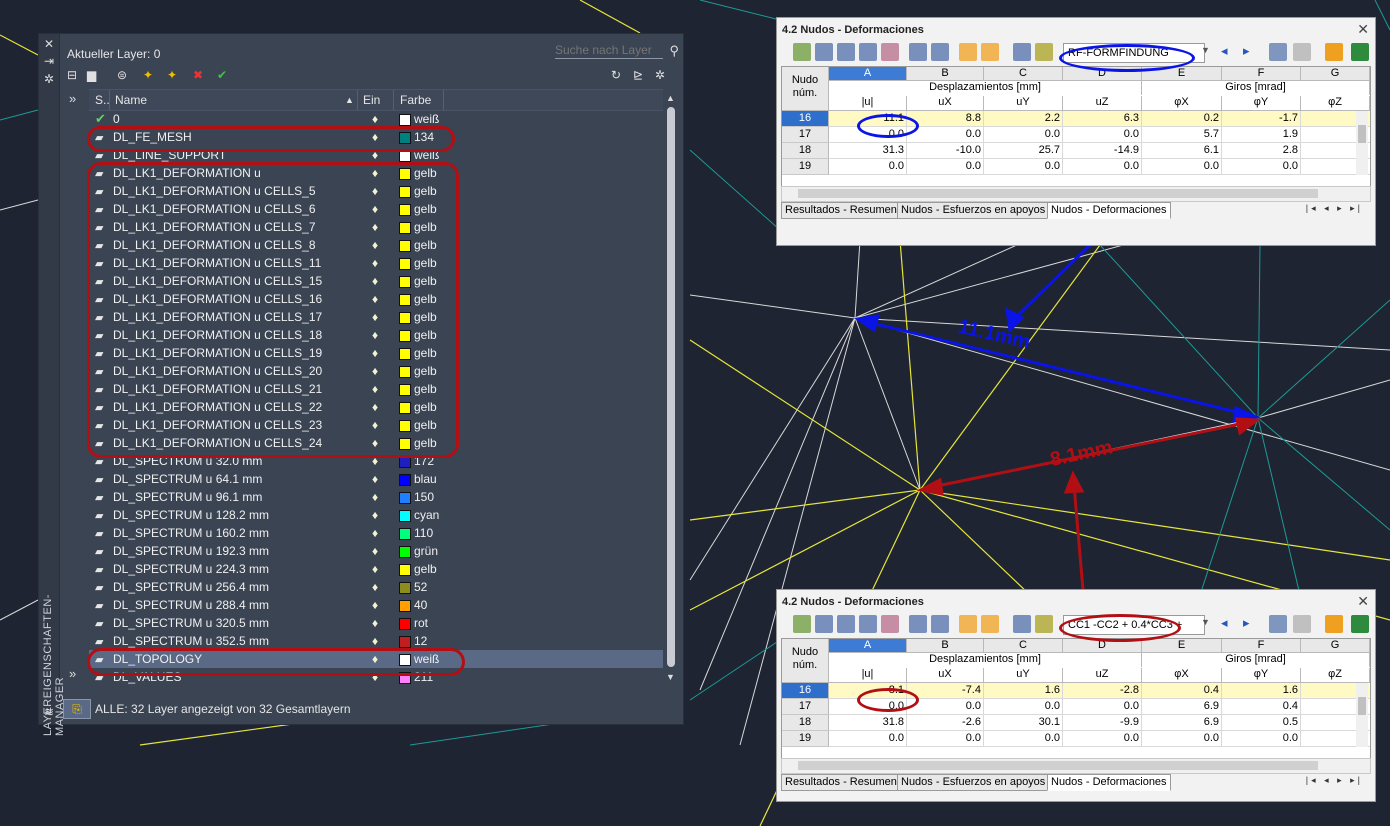 This screenshot has height=826, width=1390. What do you see at coordinates (424, 461) in the screenshot?
I see `layer-color-name: 172` at bounding box center [424, 461].